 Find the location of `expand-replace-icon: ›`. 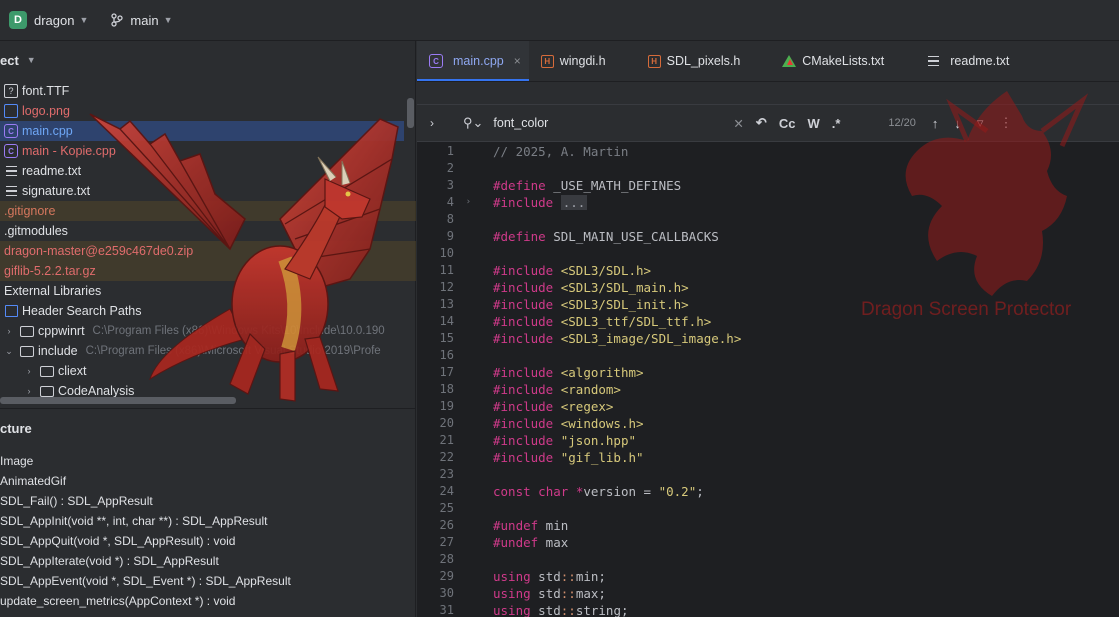

expand-replace-icon: › is located at coordinates (432, 123).